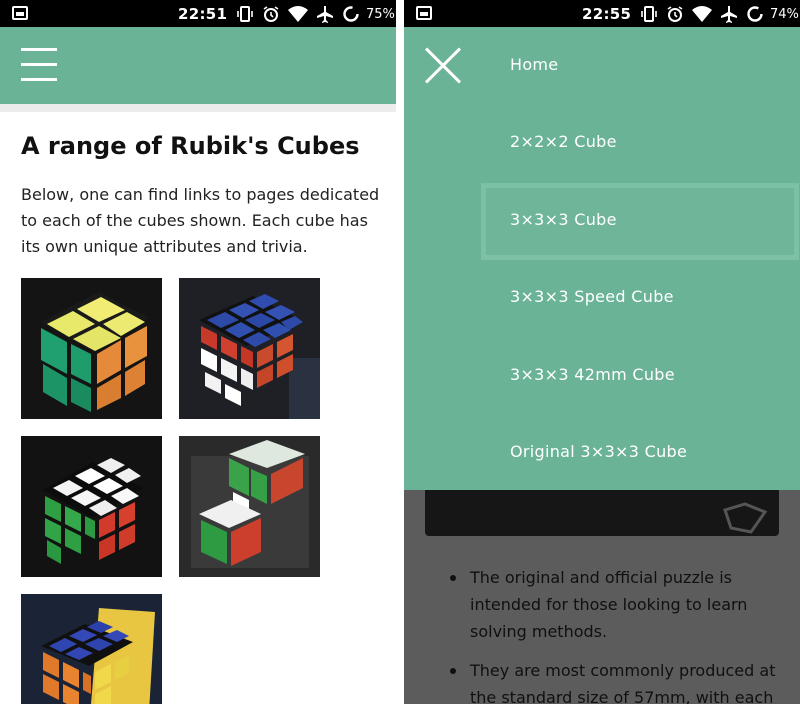 The height and width of the screenshot is (704, 800). I want to click on thumbnail-42mm-cube, so click(249, 506).